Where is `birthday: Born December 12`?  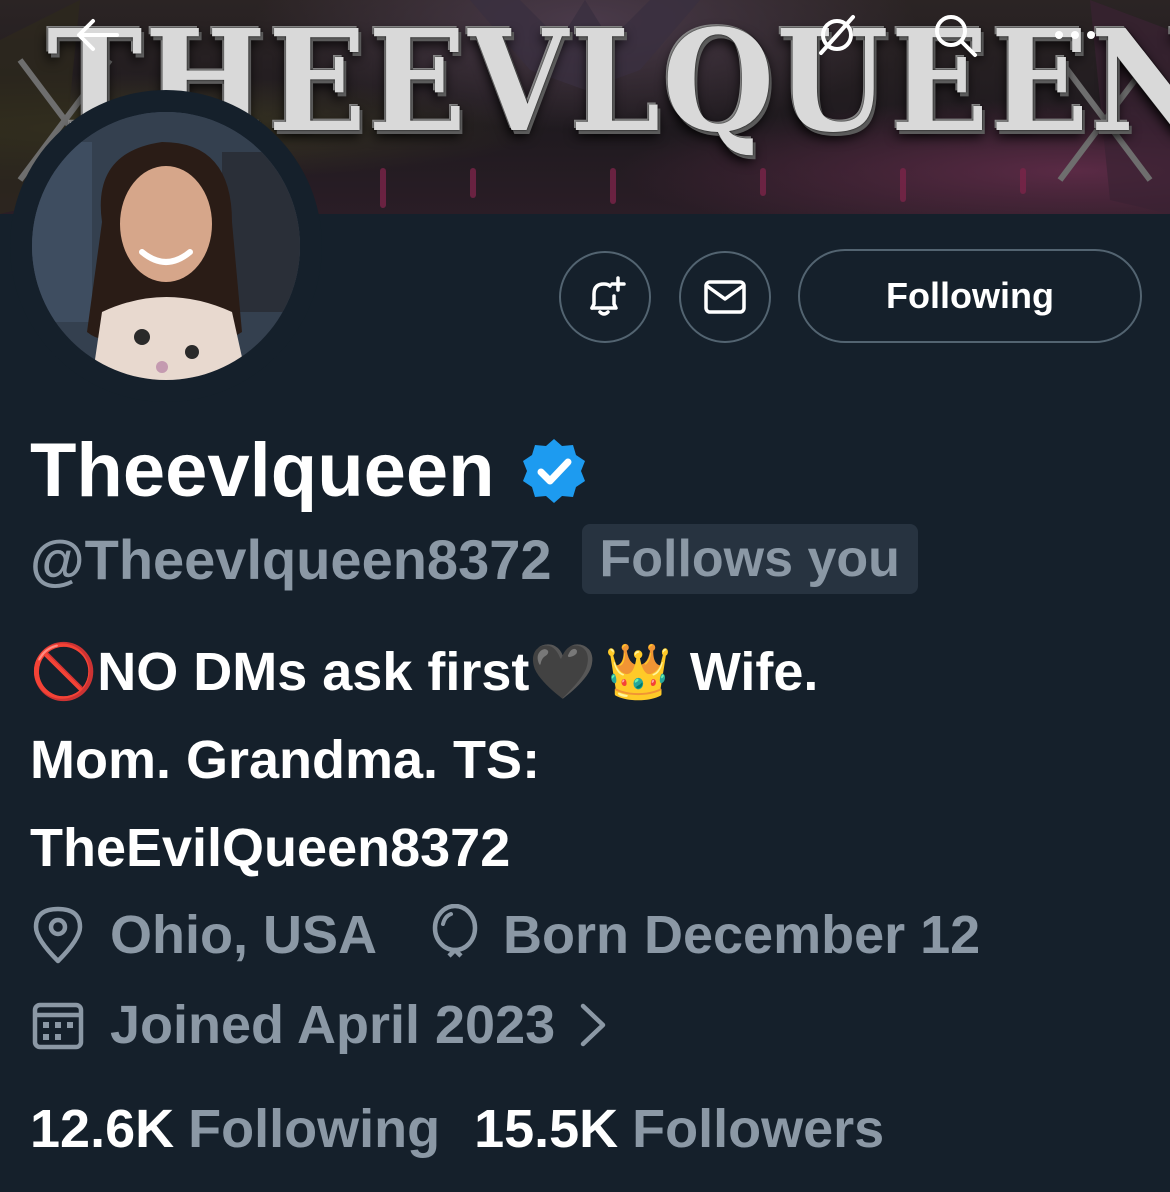 birthday: Born December 12 is located at coordinates (703, 935).